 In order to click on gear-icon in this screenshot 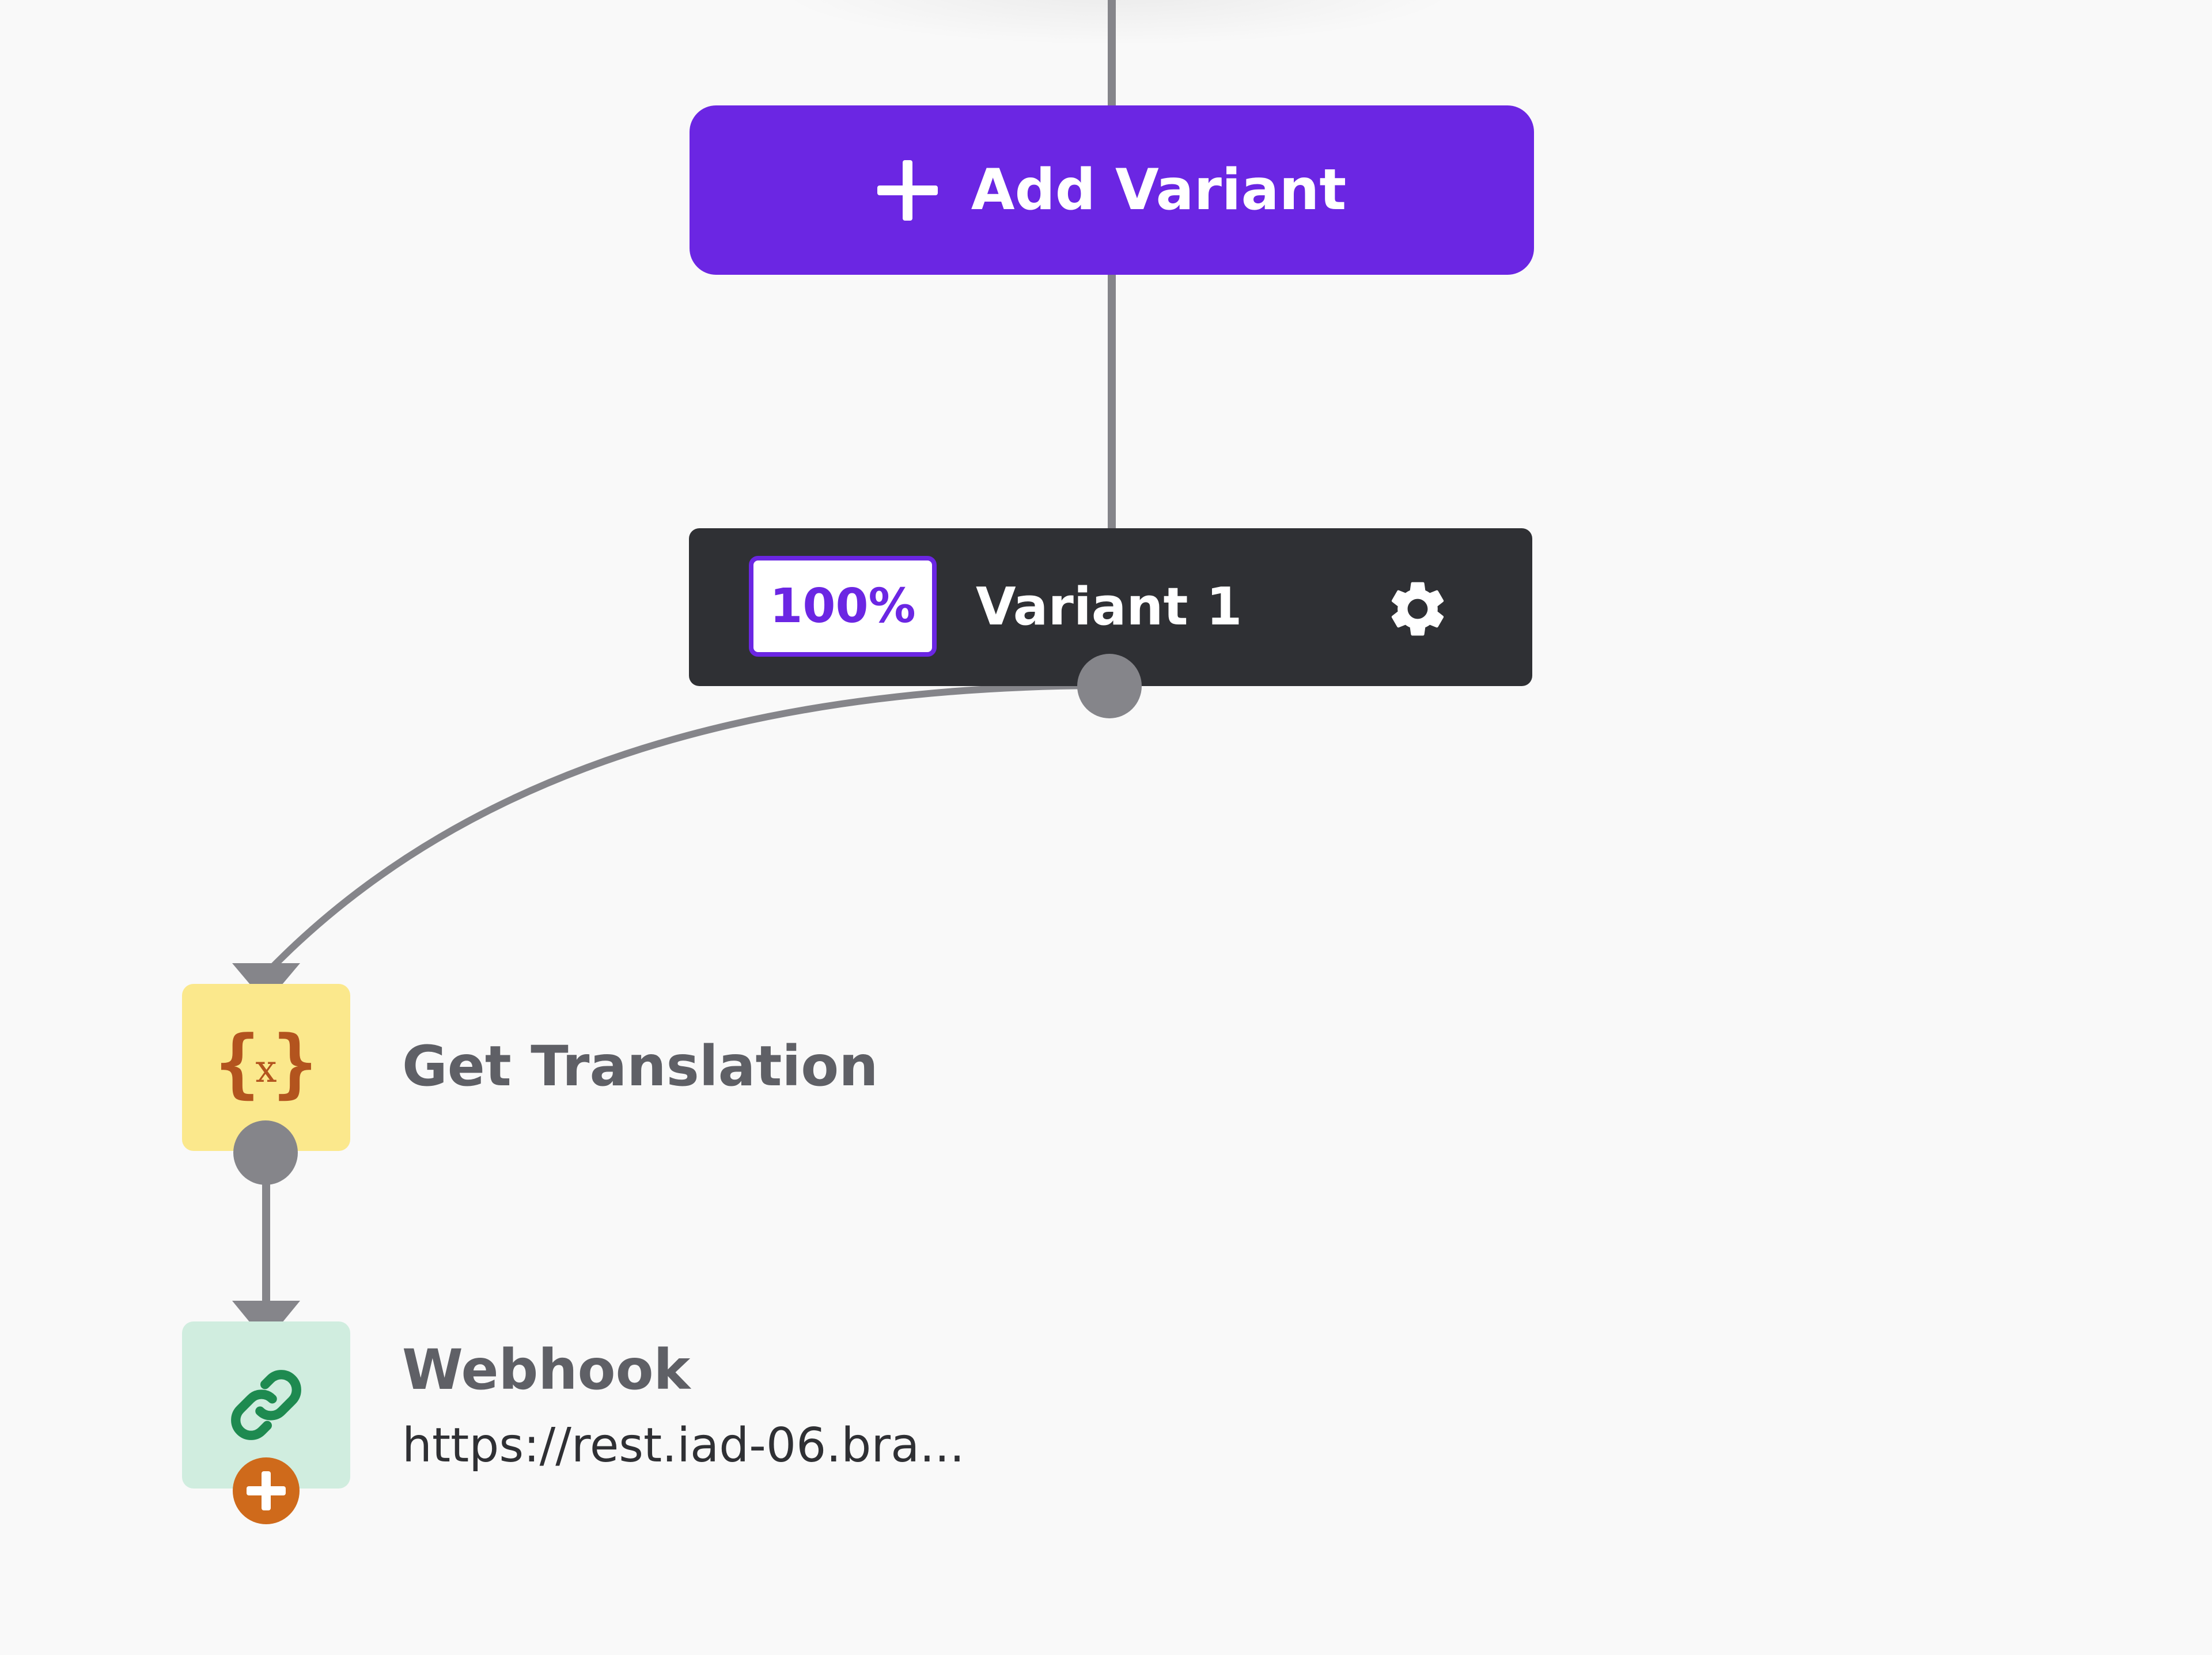, I will do `click(1417, 608)`.